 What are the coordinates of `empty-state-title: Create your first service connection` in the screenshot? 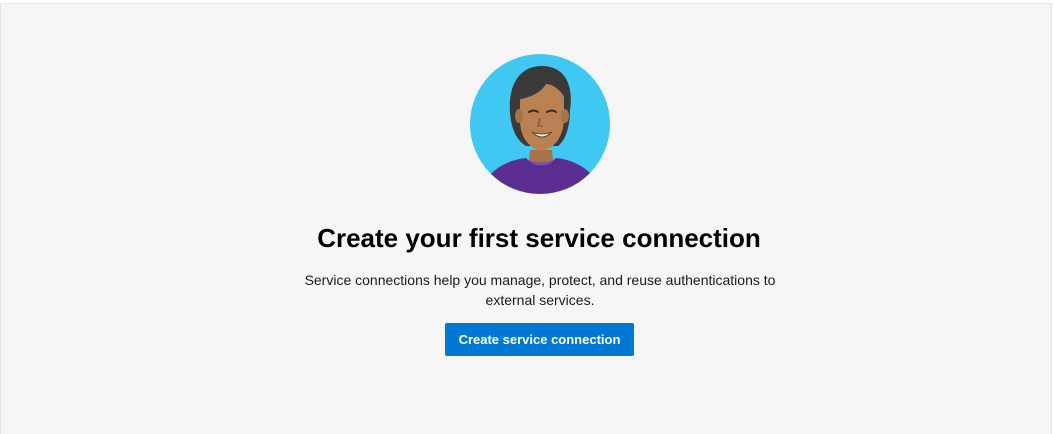 It's located at (539, 238).